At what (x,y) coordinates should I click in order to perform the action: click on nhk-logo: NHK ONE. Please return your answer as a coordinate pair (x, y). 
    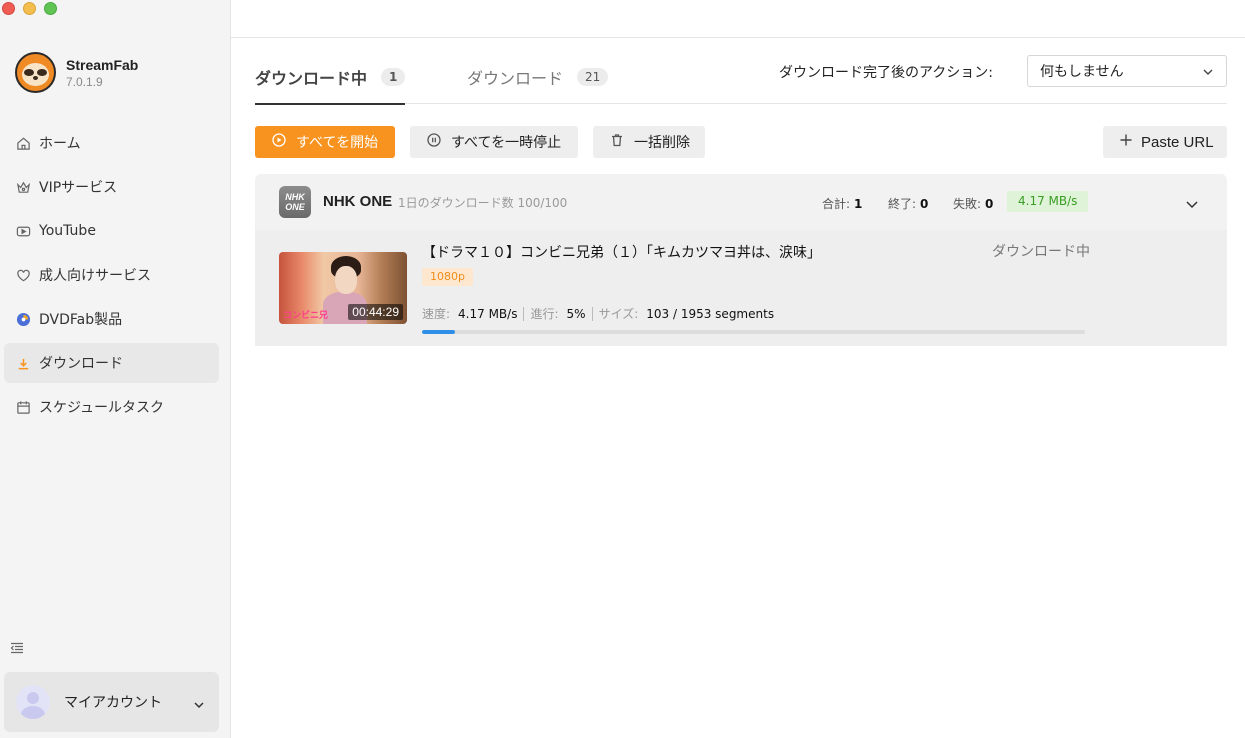
    Looking at the image, I should click on (295, 202).